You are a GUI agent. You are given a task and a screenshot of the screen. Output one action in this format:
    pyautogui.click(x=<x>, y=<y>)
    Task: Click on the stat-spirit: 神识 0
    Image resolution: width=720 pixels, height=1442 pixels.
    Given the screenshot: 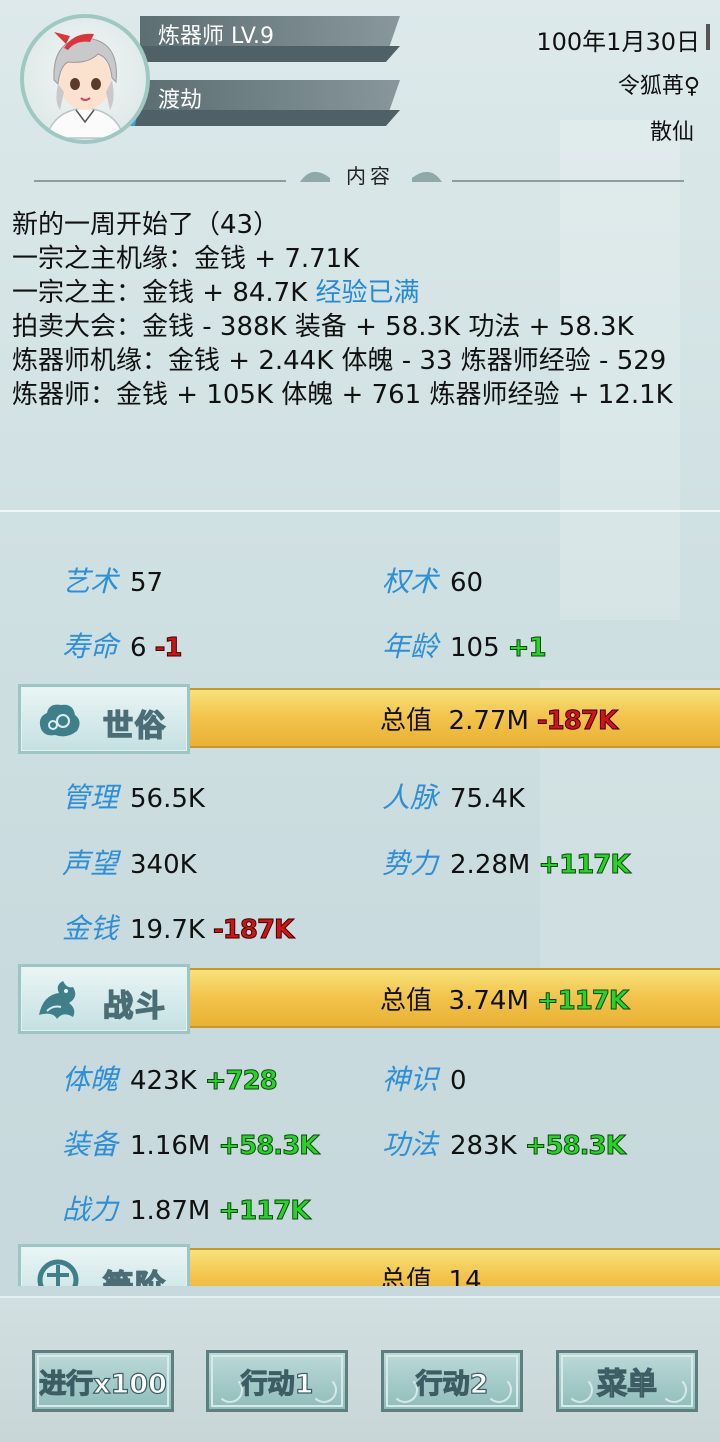 What is the action you would take?
    pyautogui.click(x=424, y=1078)
    